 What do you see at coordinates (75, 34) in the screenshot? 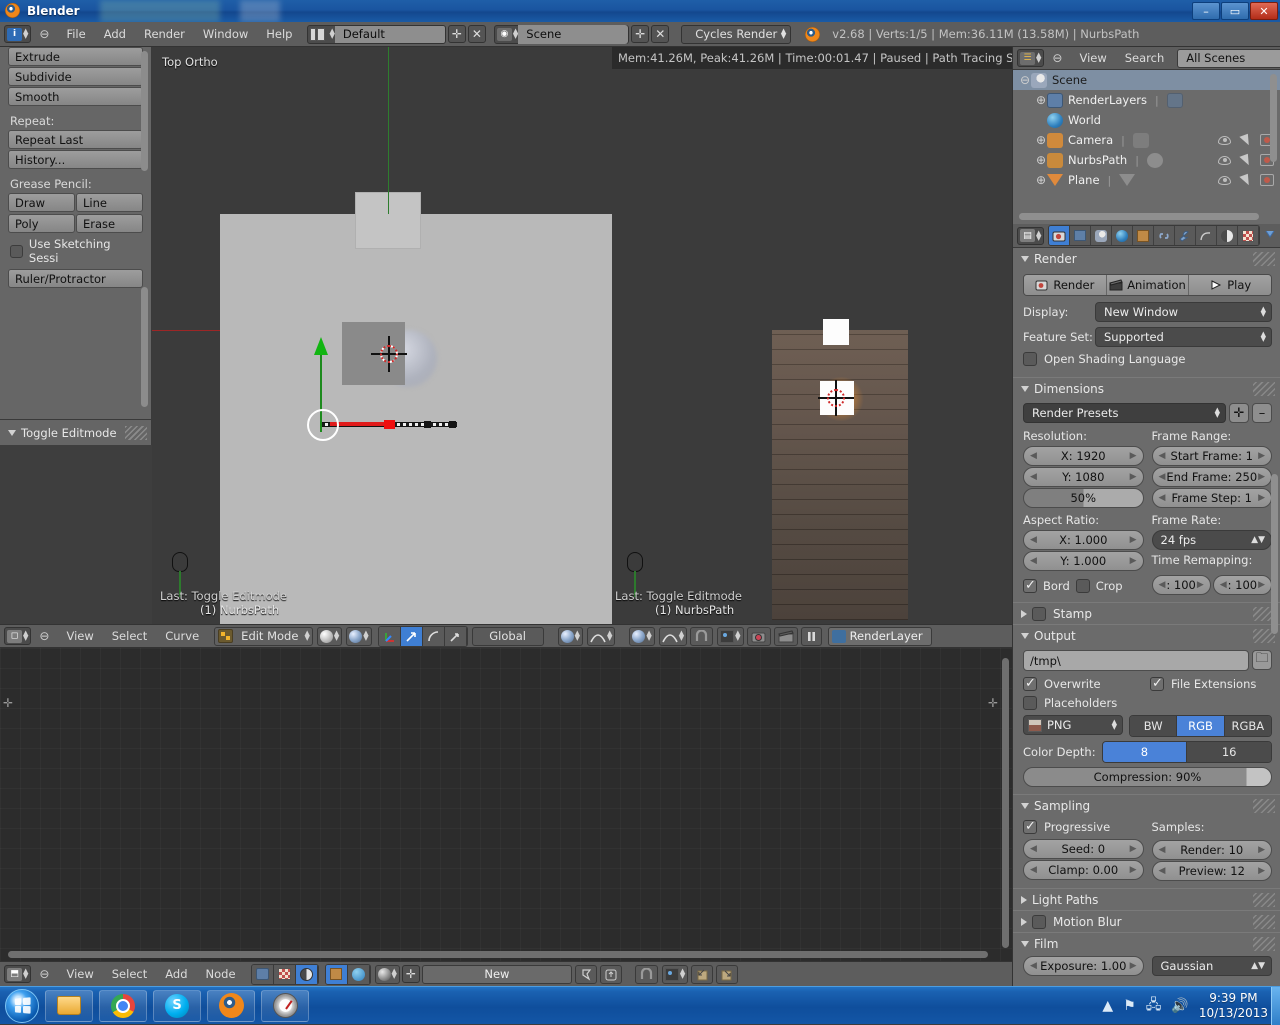
I see `menu-file: File` at bounding box center [75, 34].